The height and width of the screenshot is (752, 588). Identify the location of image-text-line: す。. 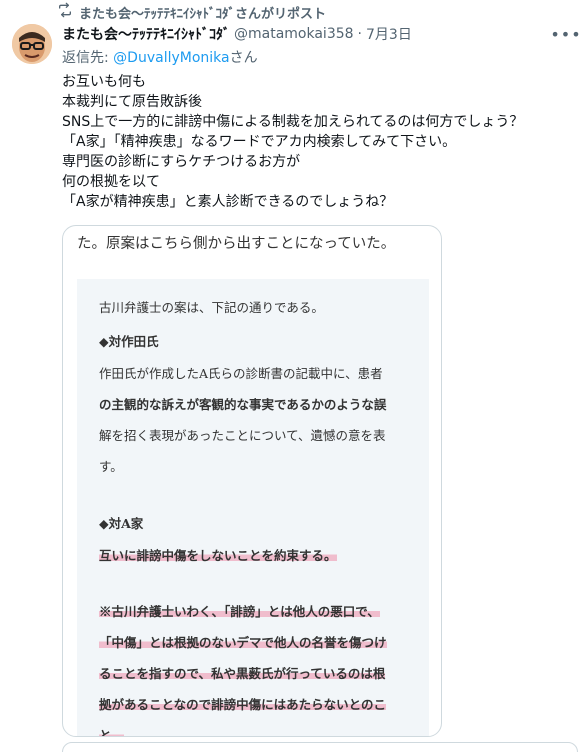
(111, 466).